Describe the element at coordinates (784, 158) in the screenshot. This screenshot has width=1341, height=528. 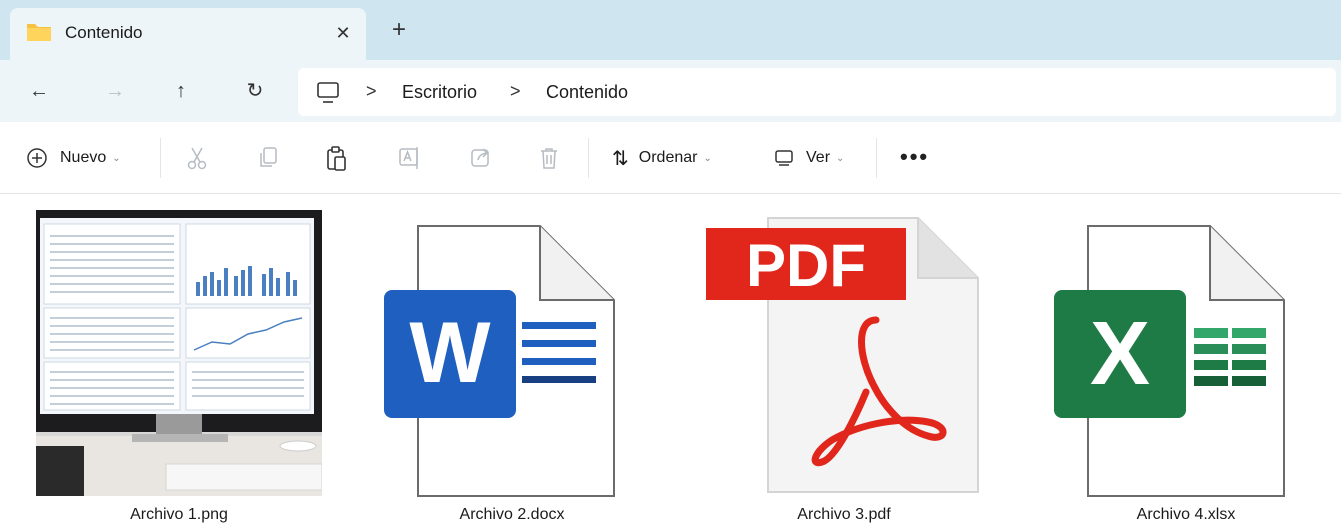
I see `view-icon` at that location.